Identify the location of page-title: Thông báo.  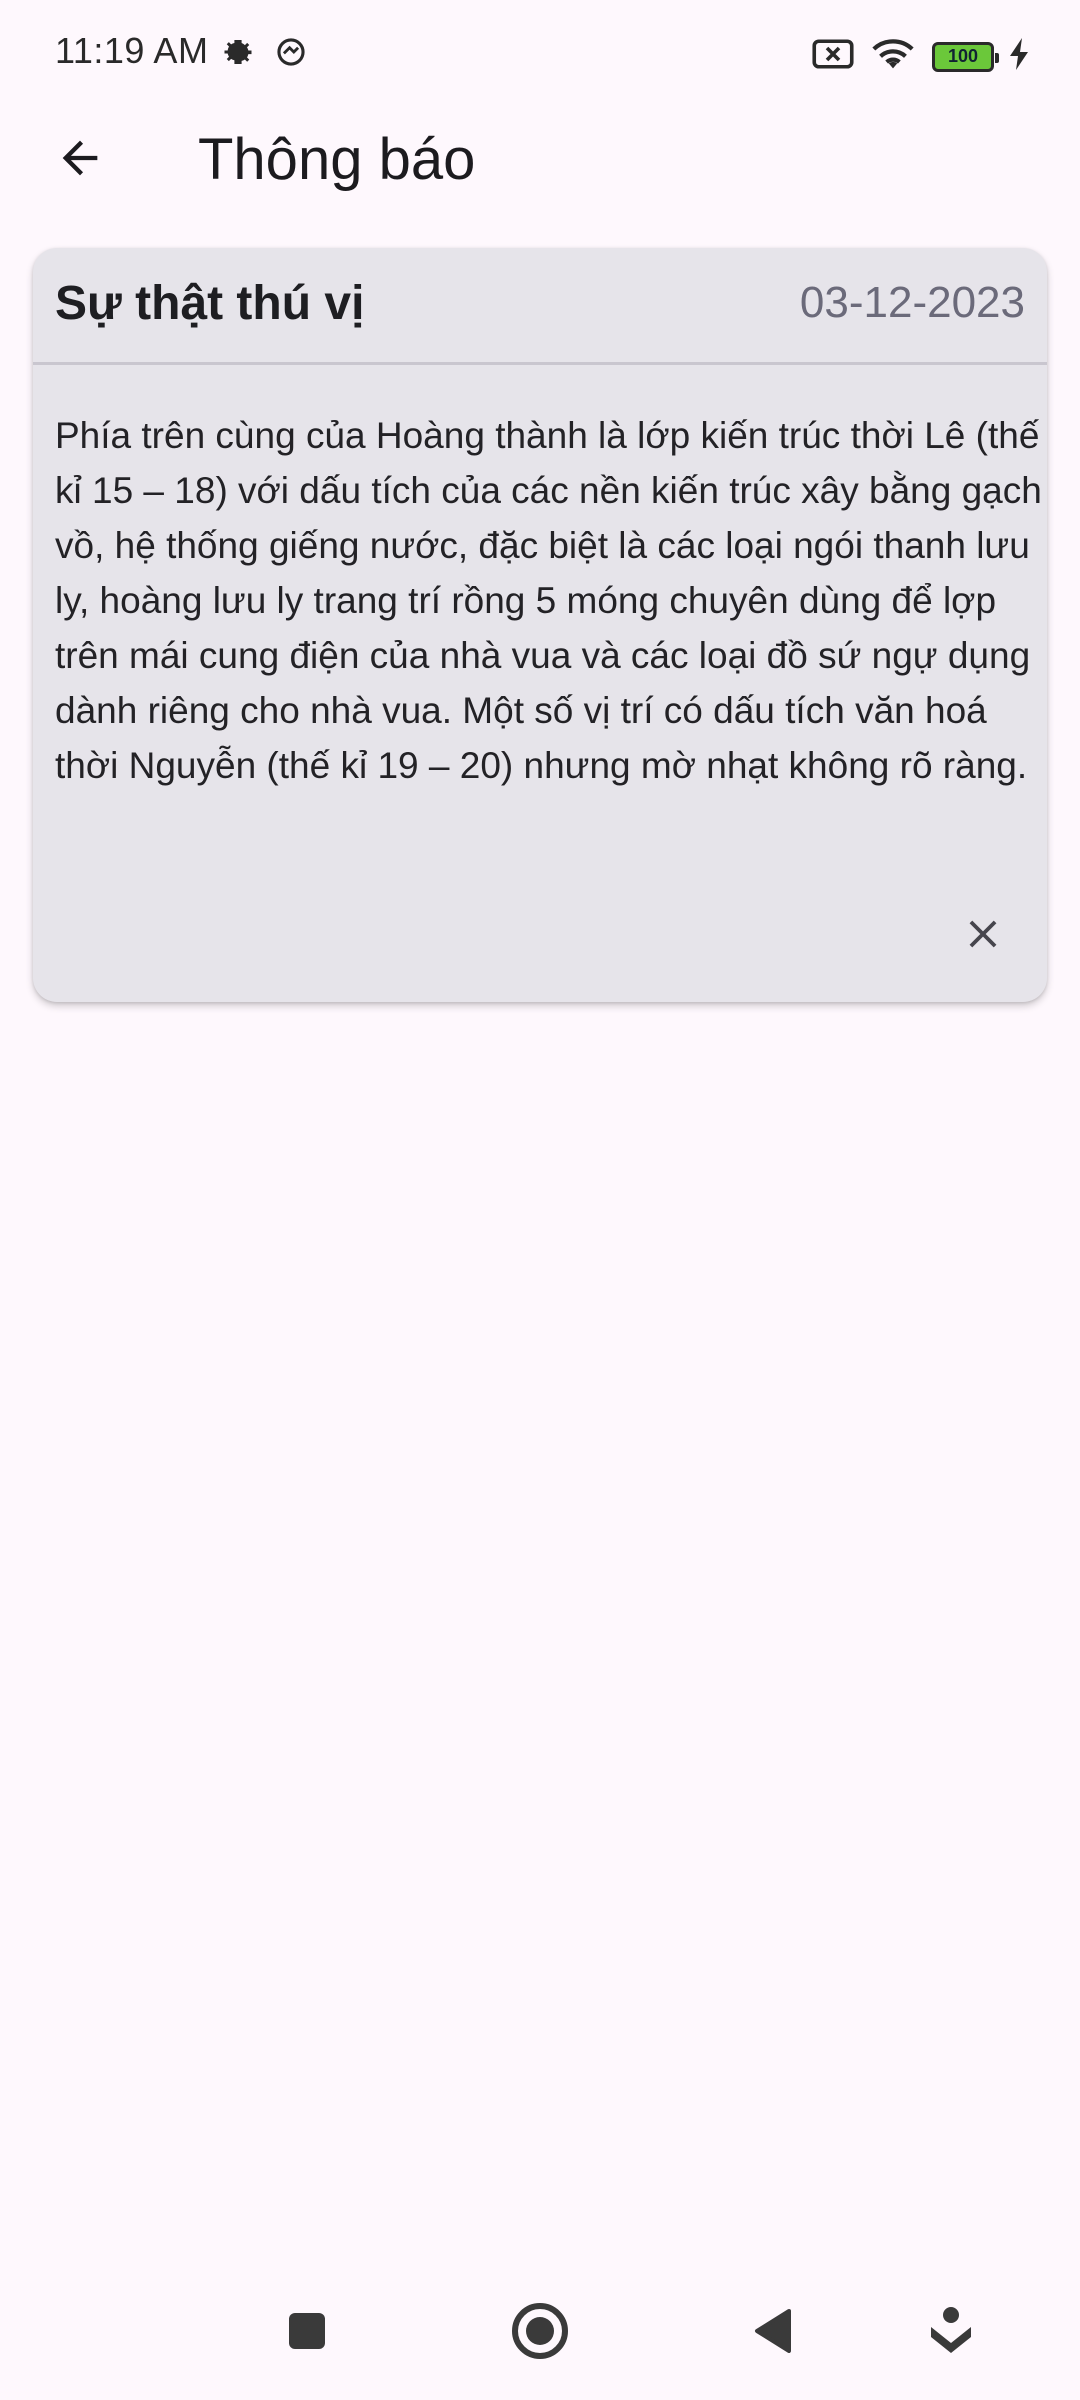
(337, 159).